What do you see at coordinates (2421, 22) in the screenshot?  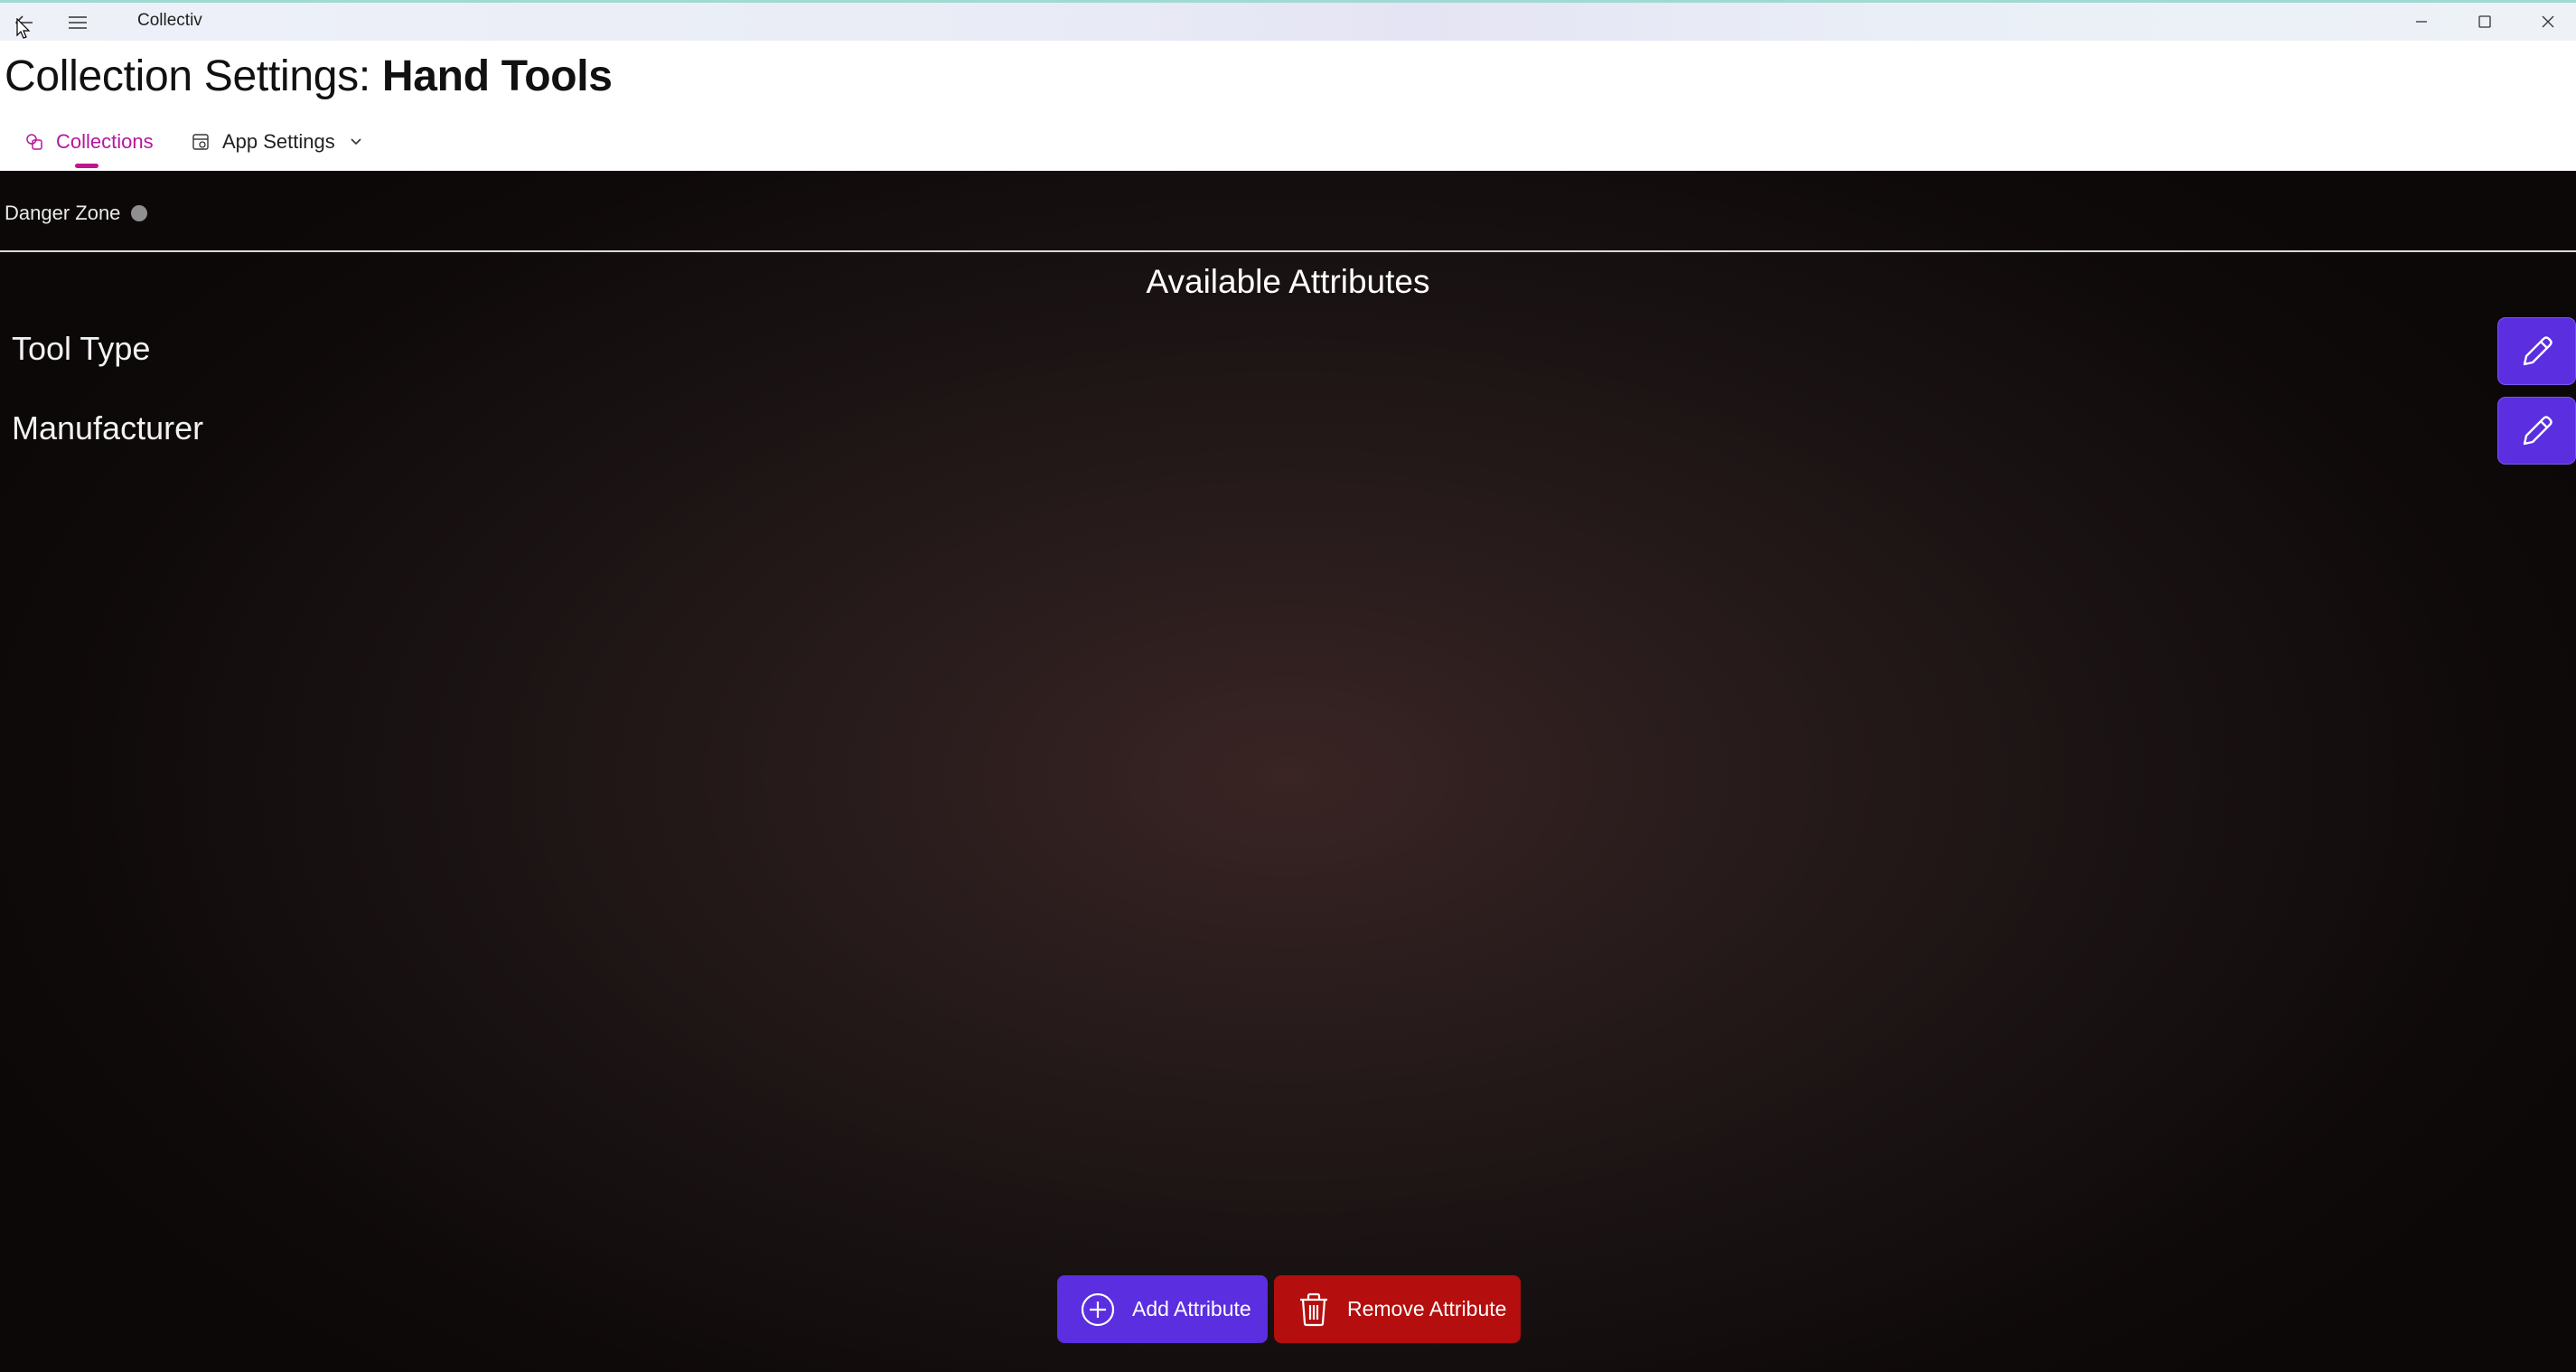 I see `minimize-icon` at bounding box center [2421, 22].